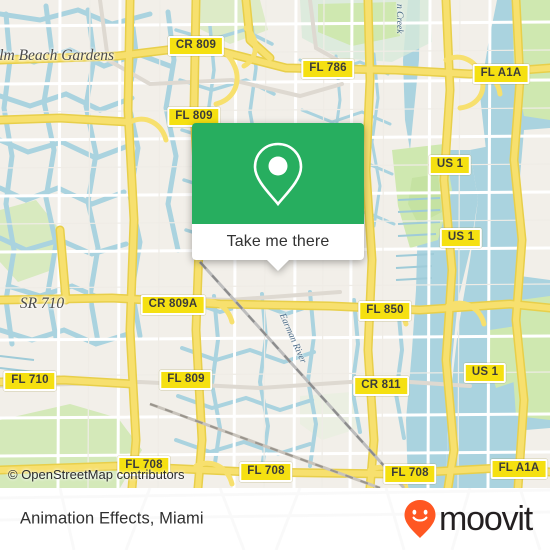 This screenshot has width=550, height=550. Describe the element at coordinates (275, 519) in the screenshot. I see `footer-bar: Animation Effects, Miami moovit` at that location.